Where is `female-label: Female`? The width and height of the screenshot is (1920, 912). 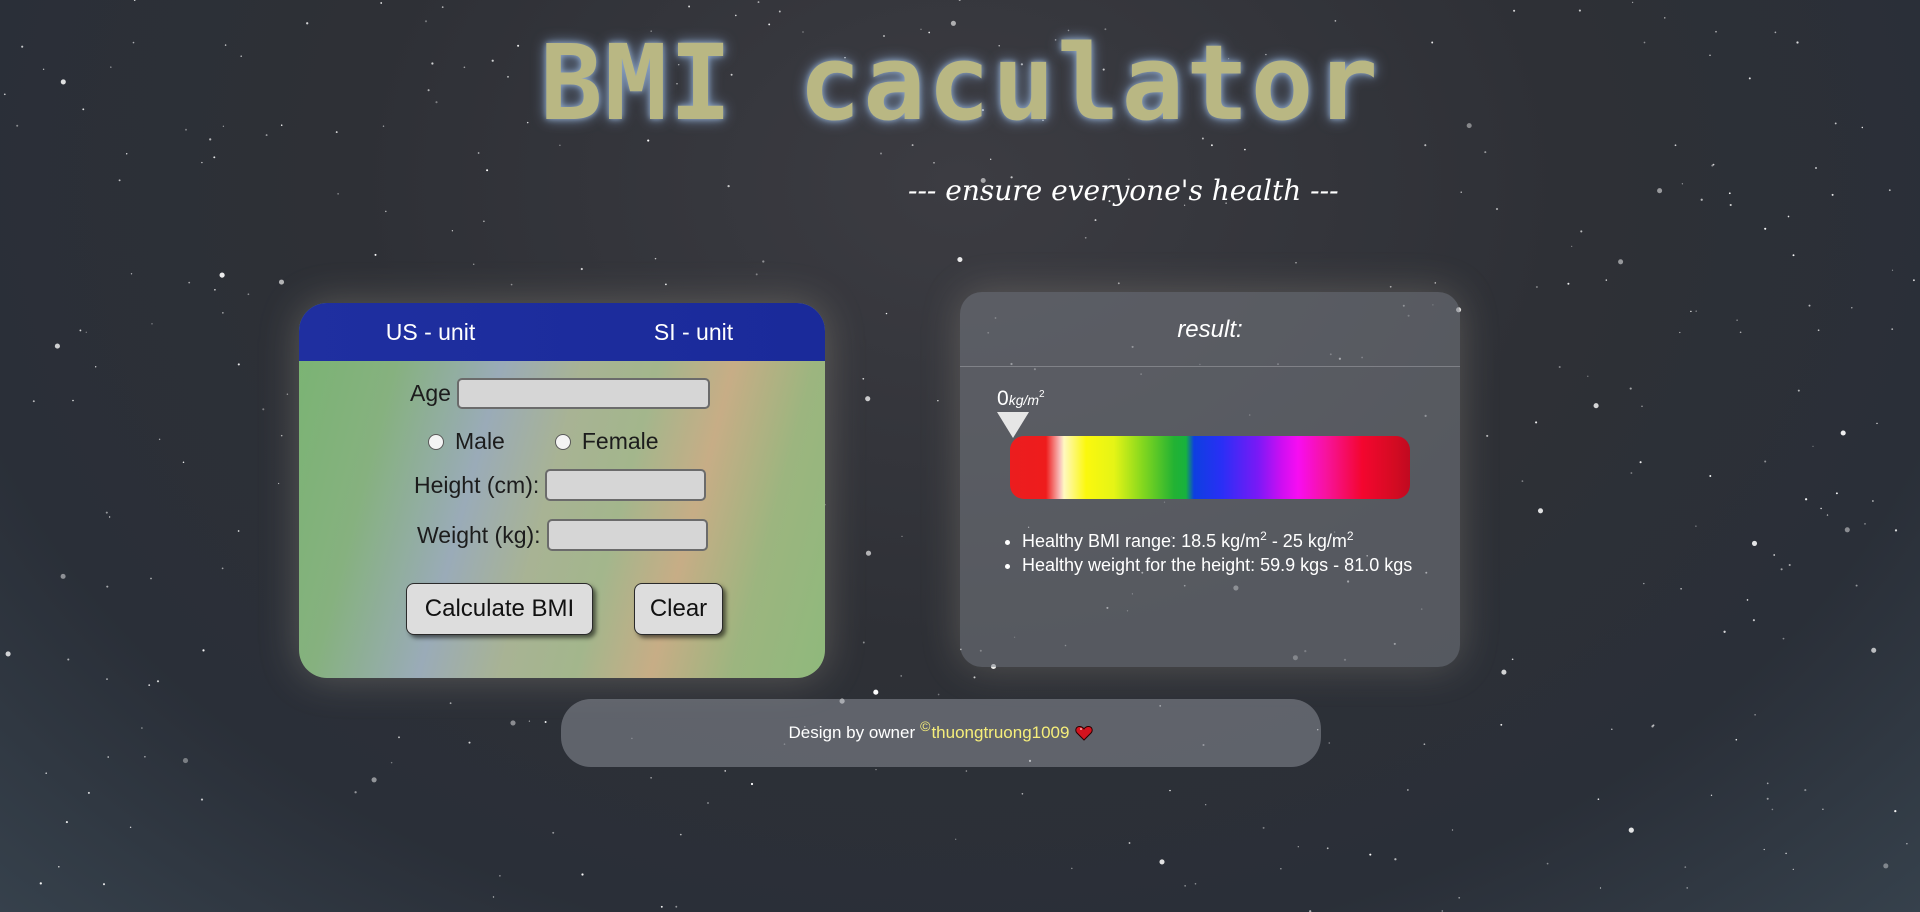
female-label: Female is located at coordinates (620, 441).